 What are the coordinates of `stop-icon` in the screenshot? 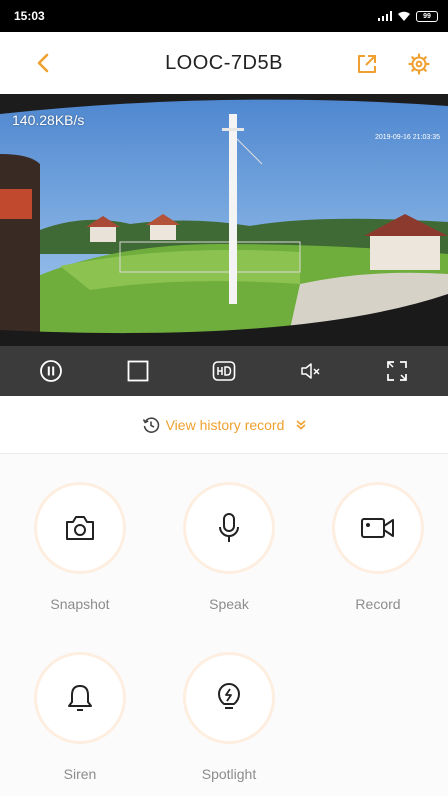 It's located at (137, 371).